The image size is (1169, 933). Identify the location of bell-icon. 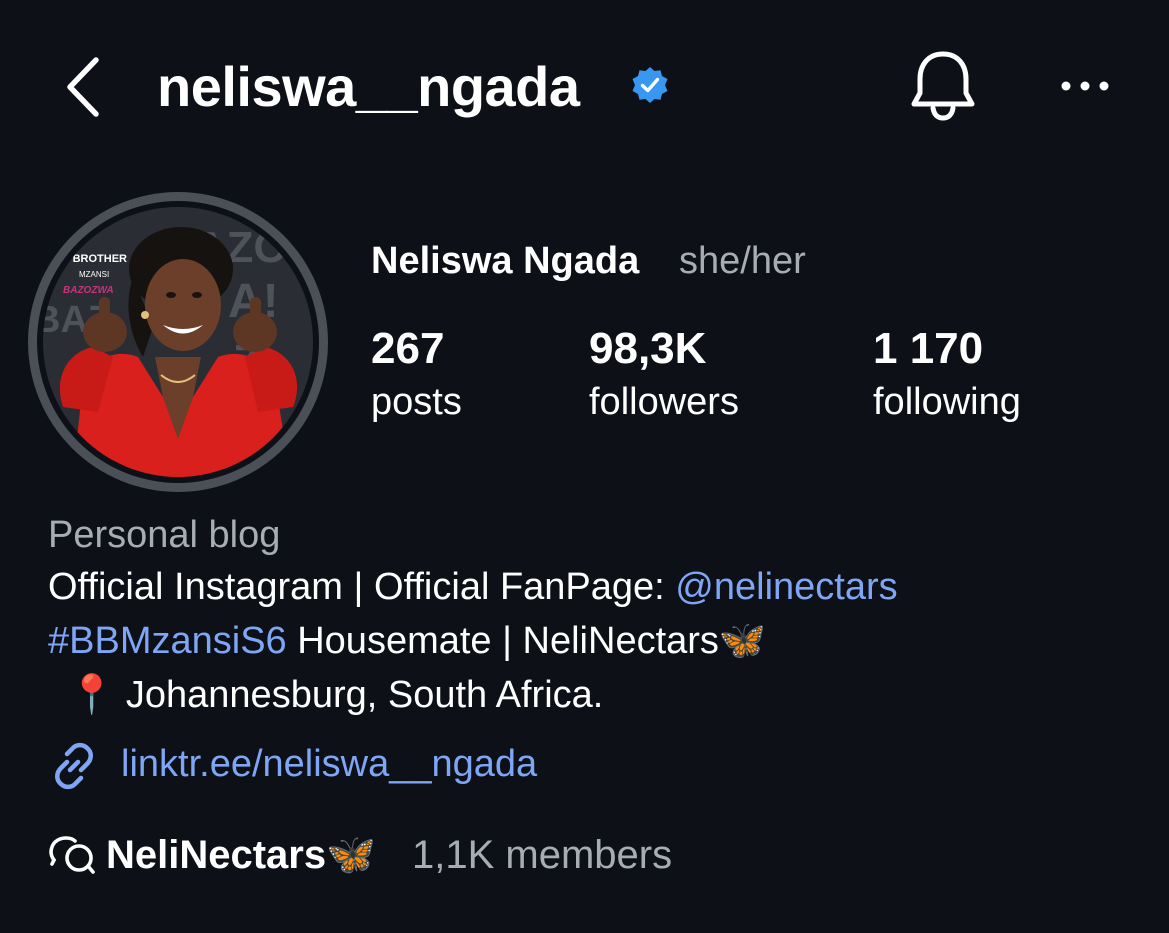
(943, 86).